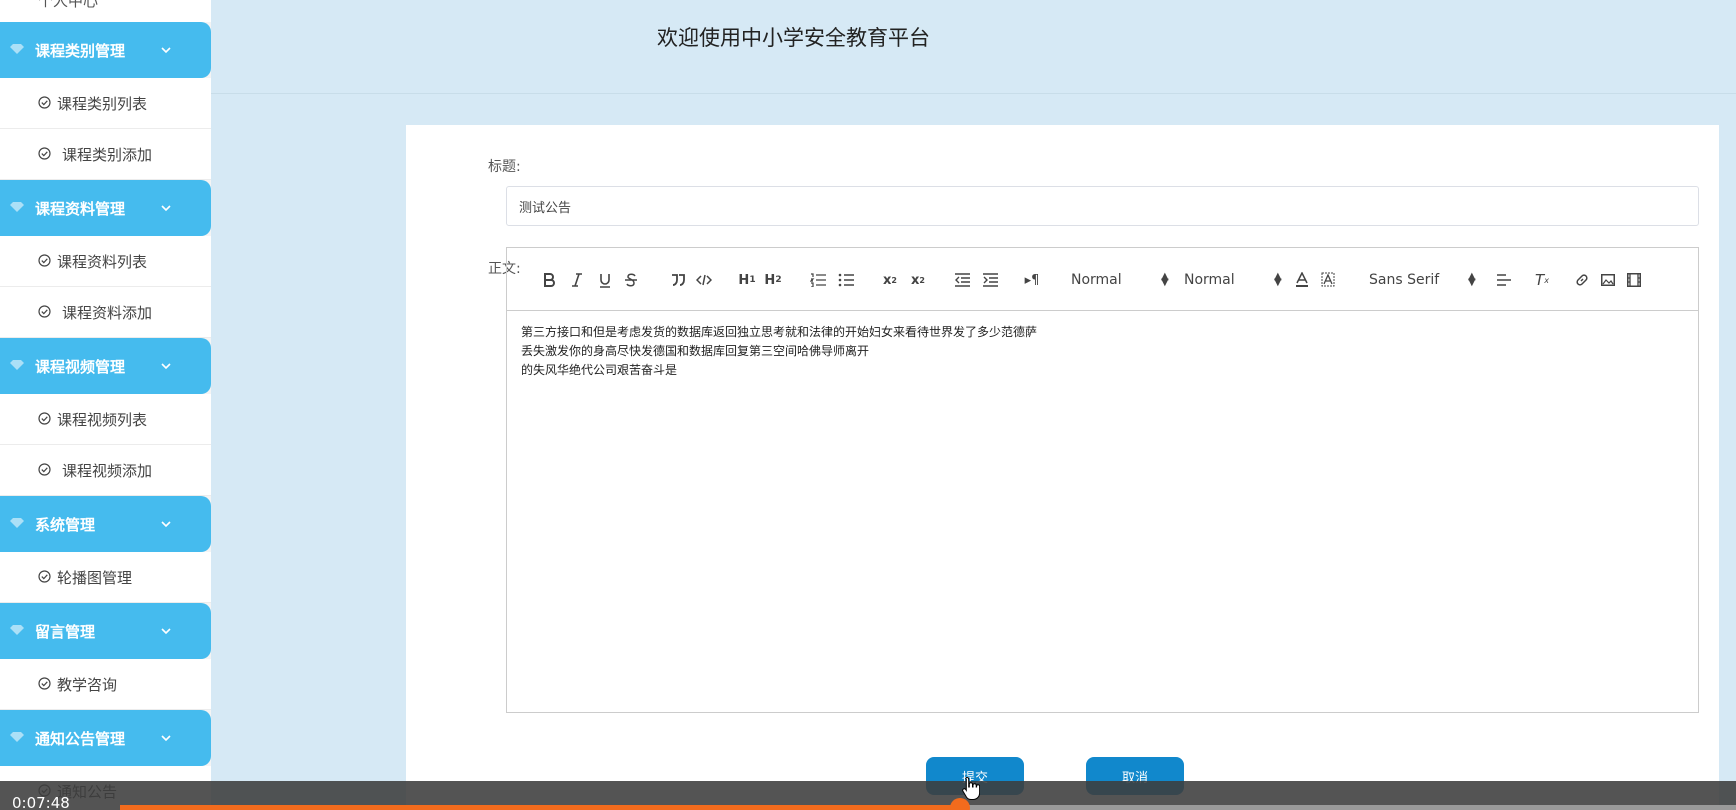 The width and height of the screenshot is (1736, 810). Describe the element at coordinates (890, 280) in the screenshot. I see `subscript-icon: x2` at that location.